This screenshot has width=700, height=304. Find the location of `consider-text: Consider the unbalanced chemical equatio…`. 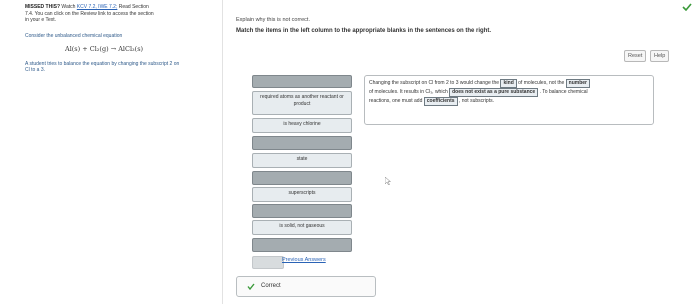

consider-text: Consider the unbalanced chemical equatio… is located at coordinates (74, 36).